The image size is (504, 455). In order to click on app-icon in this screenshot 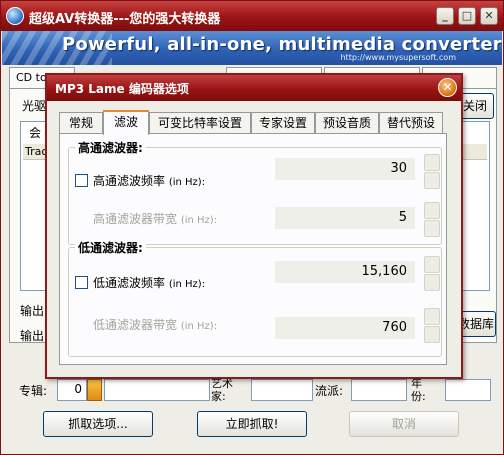, I will do `click(15, 16)`.